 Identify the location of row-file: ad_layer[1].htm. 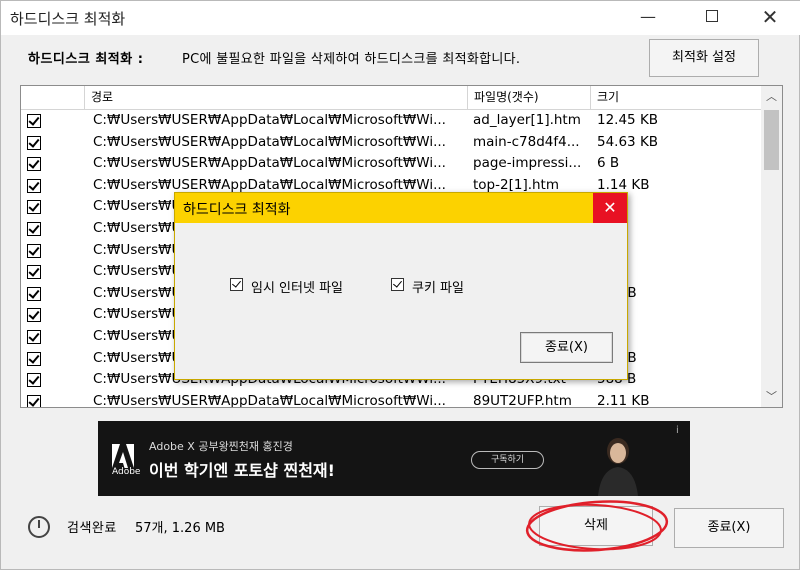
(527, 120).